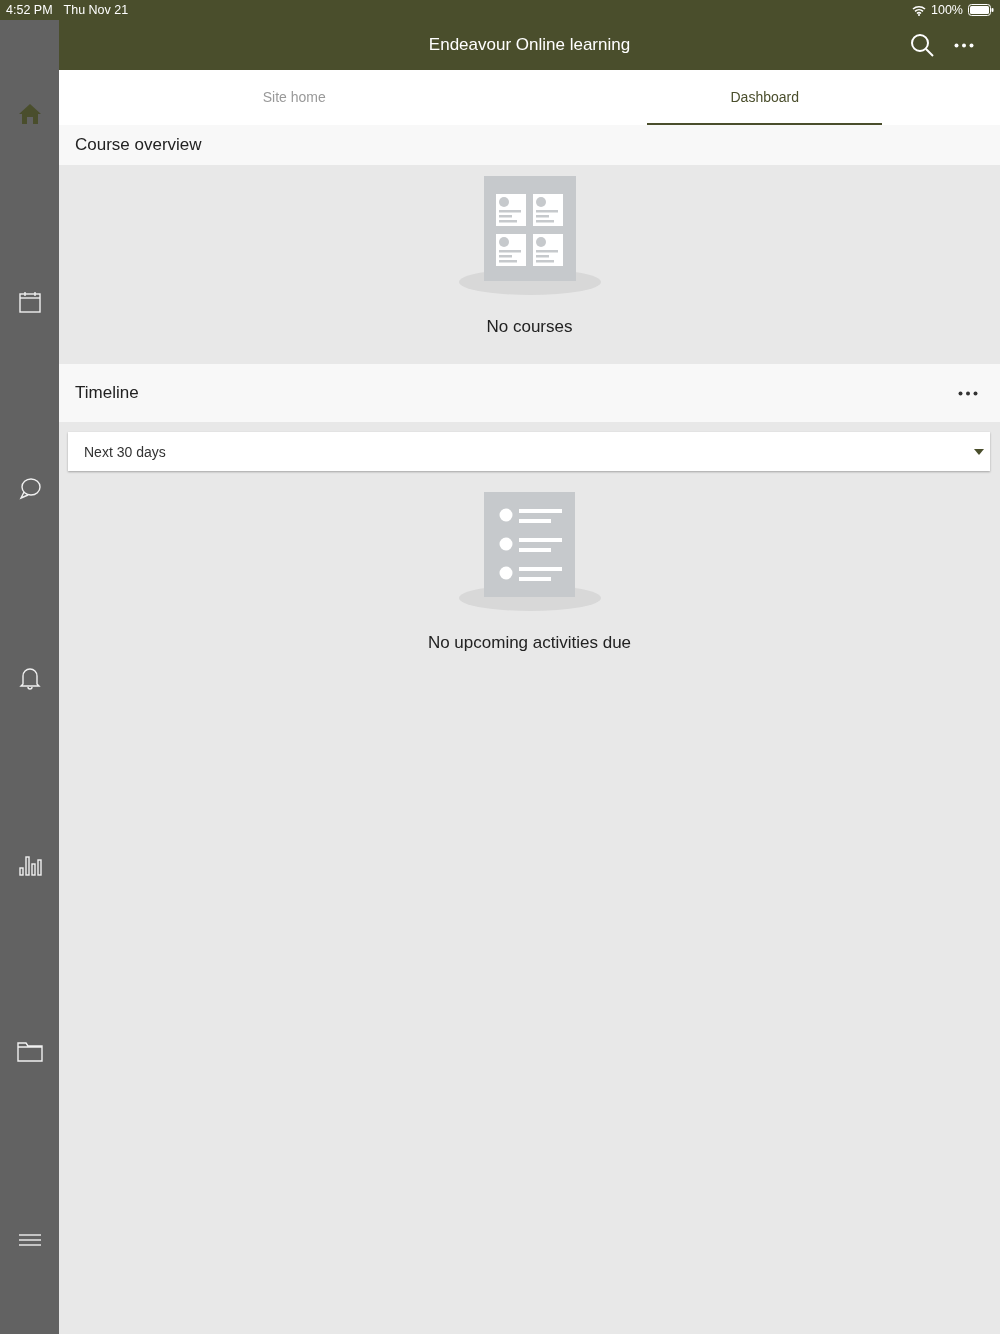  Describe the element at coordinates (529, 45) in the screenshot. I see `app-title: Endeavour Online learning` at that location.